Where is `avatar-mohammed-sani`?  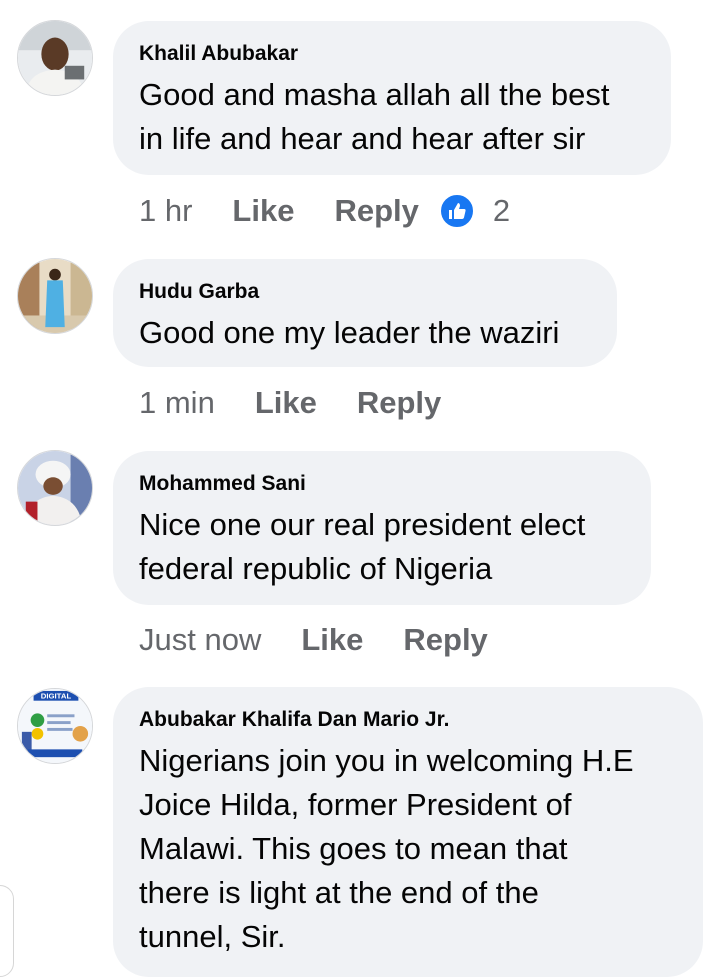 avatar-mohammed-sani is located at coordinates (55, 488).